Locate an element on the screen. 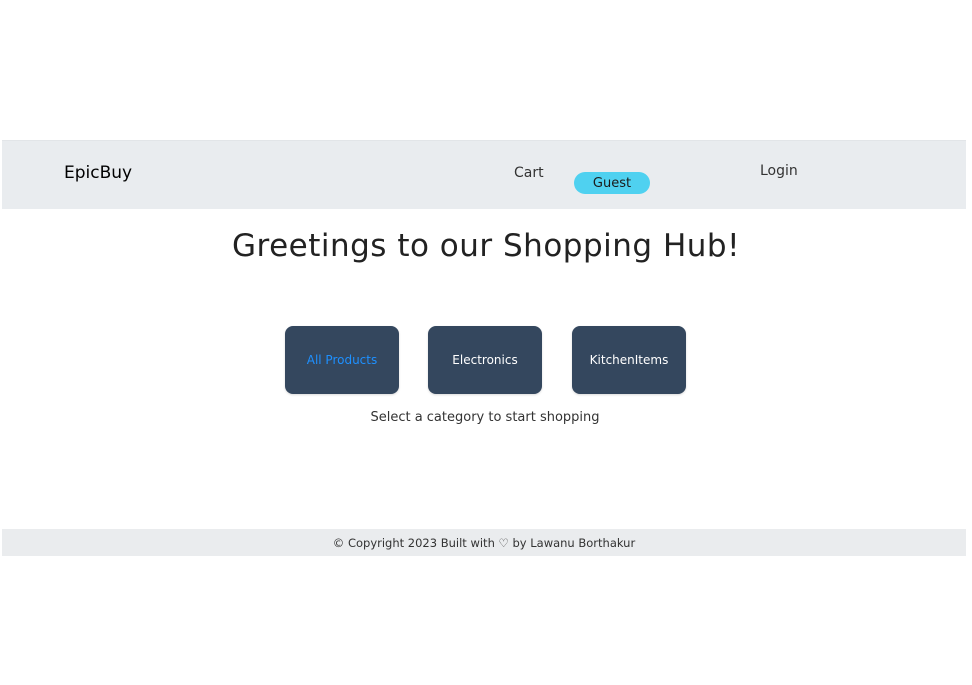 Image resolution: width=972 pixels, height=685 pixels. cart-link: Cart is located at coordinates (529, 173).